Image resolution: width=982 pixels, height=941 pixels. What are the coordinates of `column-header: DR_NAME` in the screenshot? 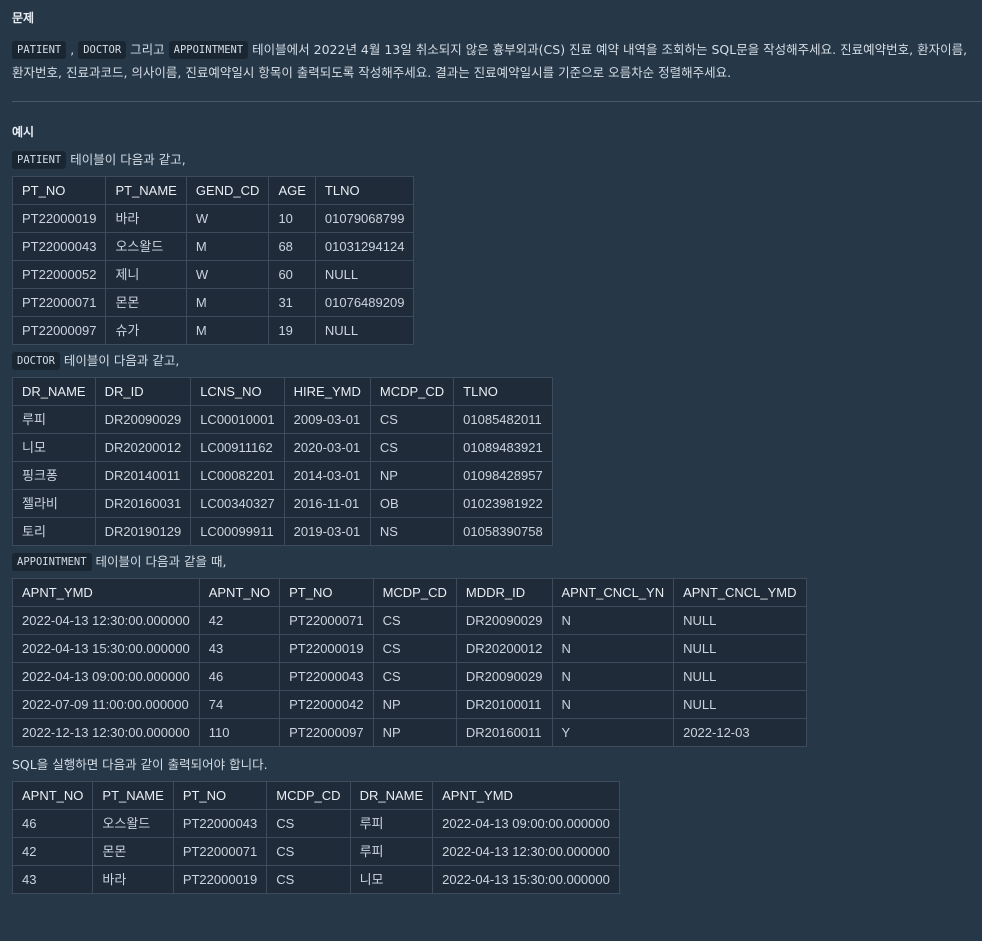 It's located at (391, 795).